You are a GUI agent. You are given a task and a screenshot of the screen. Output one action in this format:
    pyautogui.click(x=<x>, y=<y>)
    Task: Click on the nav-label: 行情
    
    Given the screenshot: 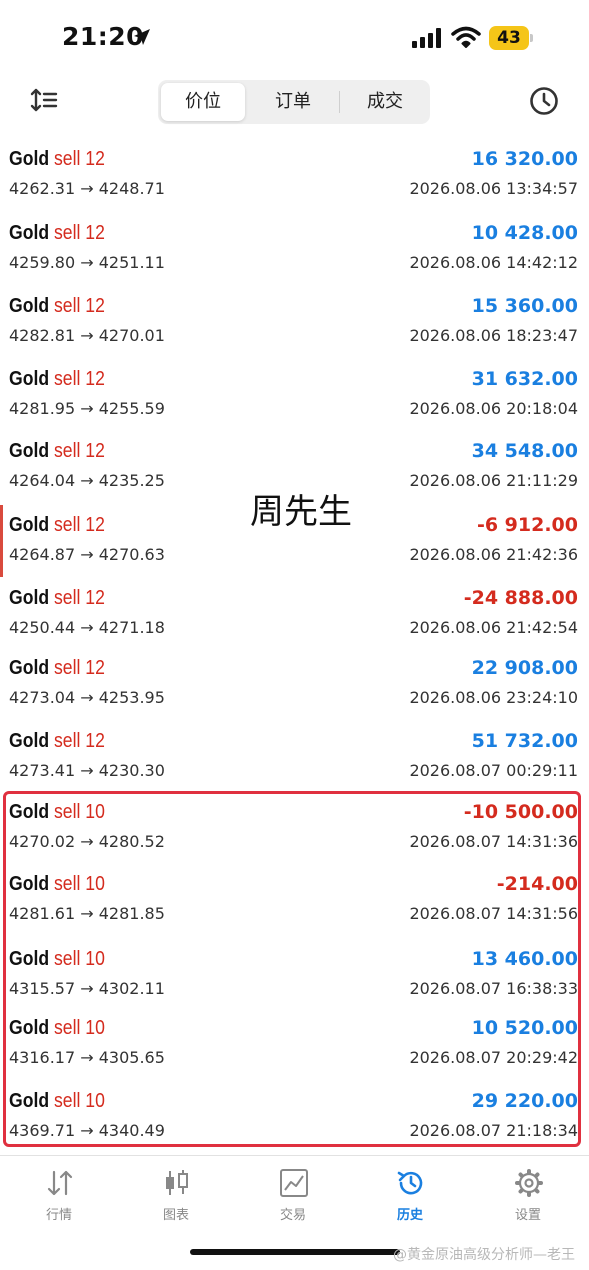 What is the action you would take?
    pyautogui.click(x=58, y=1215)
    